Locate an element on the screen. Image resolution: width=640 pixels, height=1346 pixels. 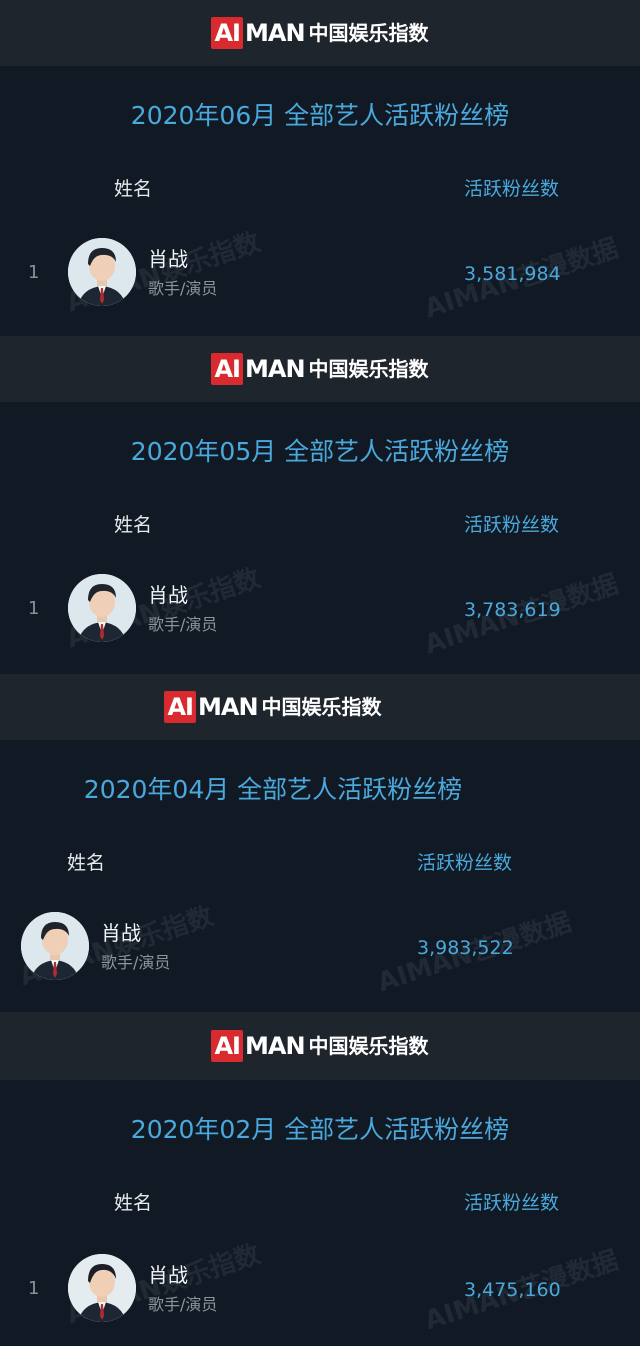
fan-count: 3,783,619 is located at coordinates (512, 610).